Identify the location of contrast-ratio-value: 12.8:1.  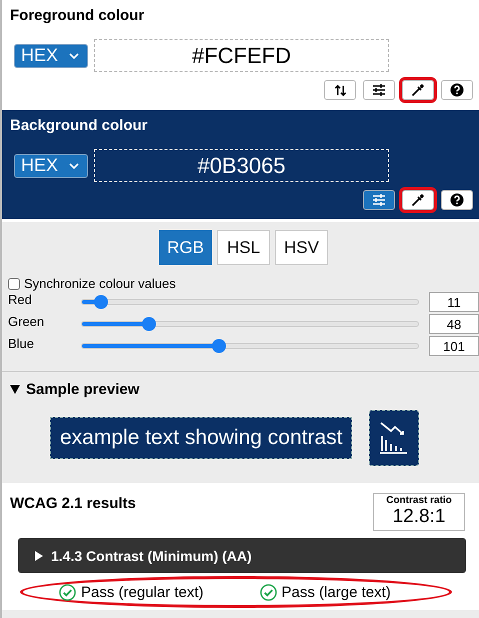
(419, 517).